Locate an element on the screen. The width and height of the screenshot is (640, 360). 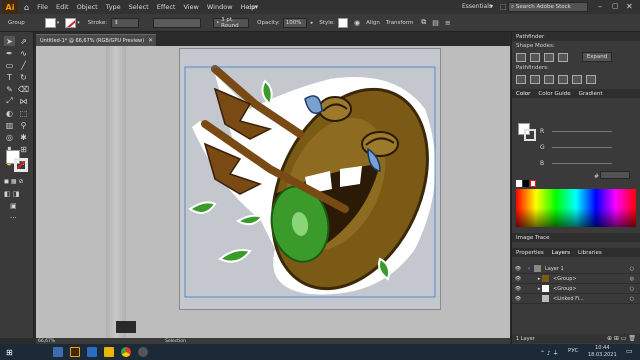
layer-row: 👁 ▸ <Group> ◎ is located at coordinates (576, 279).